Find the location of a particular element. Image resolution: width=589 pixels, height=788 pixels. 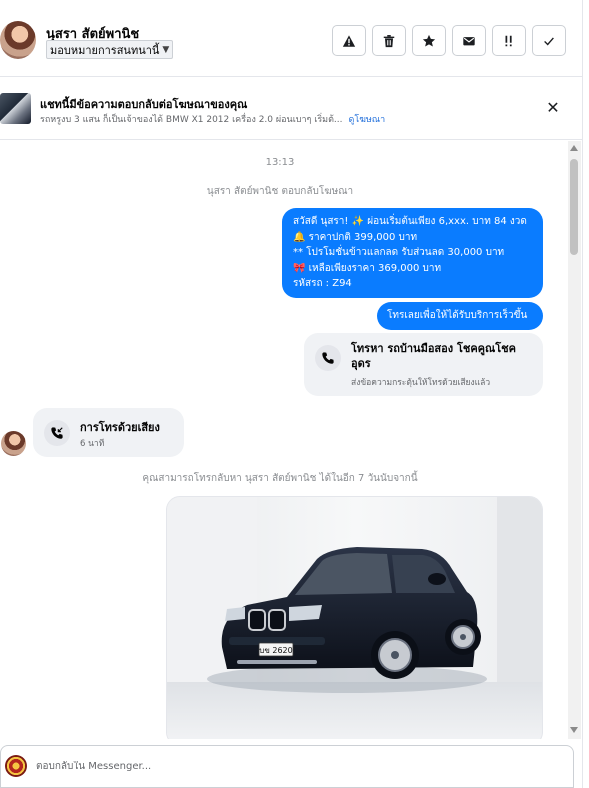

mark-unread-button is located at coordinates (469, 40).